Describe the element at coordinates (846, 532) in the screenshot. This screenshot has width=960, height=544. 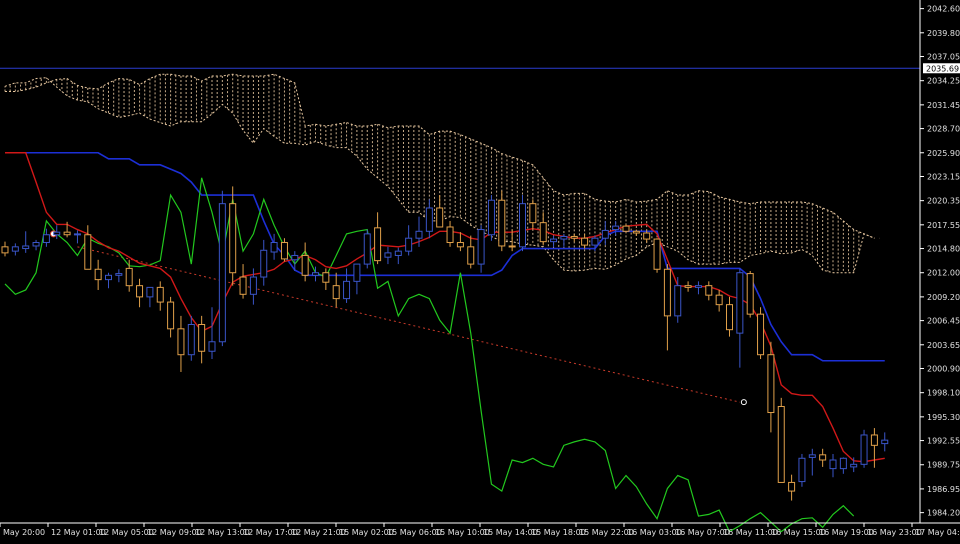
I see `x-tick-label: 16 May 19:00` at that location.